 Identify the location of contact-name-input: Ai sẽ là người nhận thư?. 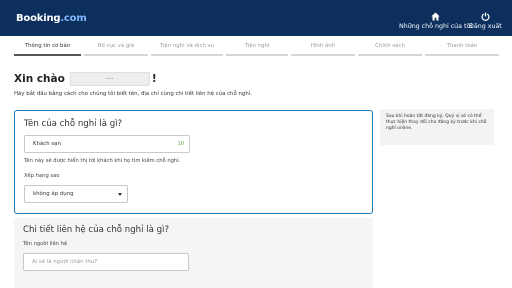
(106, 262).